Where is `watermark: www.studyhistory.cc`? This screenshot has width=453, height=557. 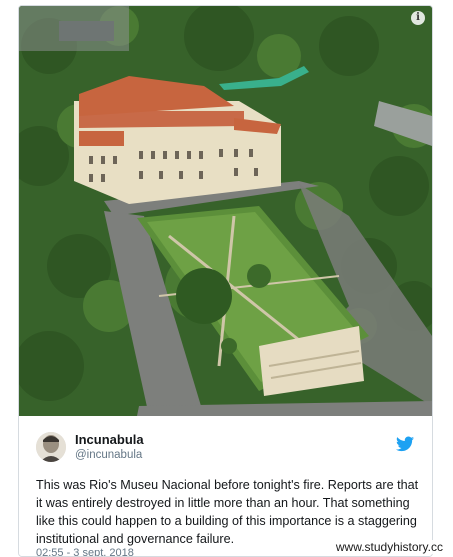
watermark: www.studyhistory.cc is located at coordinates (389, 547).